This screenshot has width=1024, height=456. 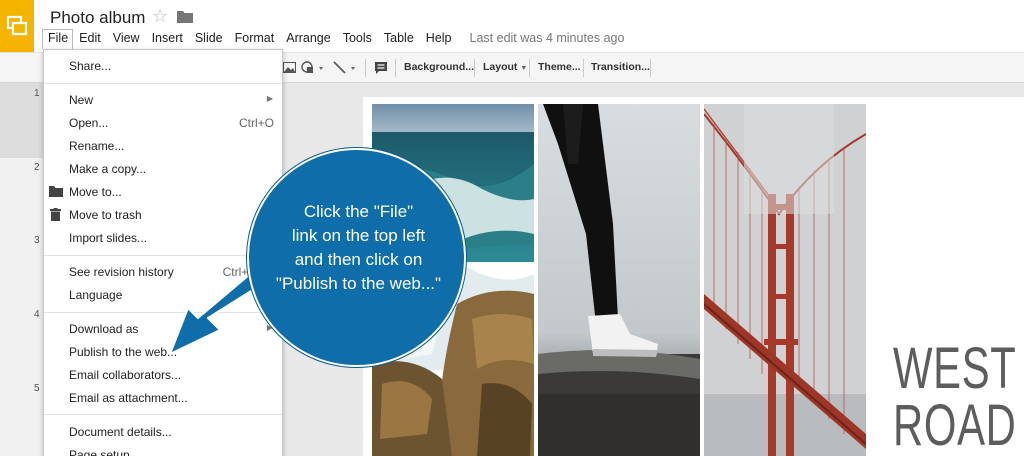 What do you see at coordinates (289, 67) in the screenshot?
I see `image-icon` at bounding box center [289, 67].